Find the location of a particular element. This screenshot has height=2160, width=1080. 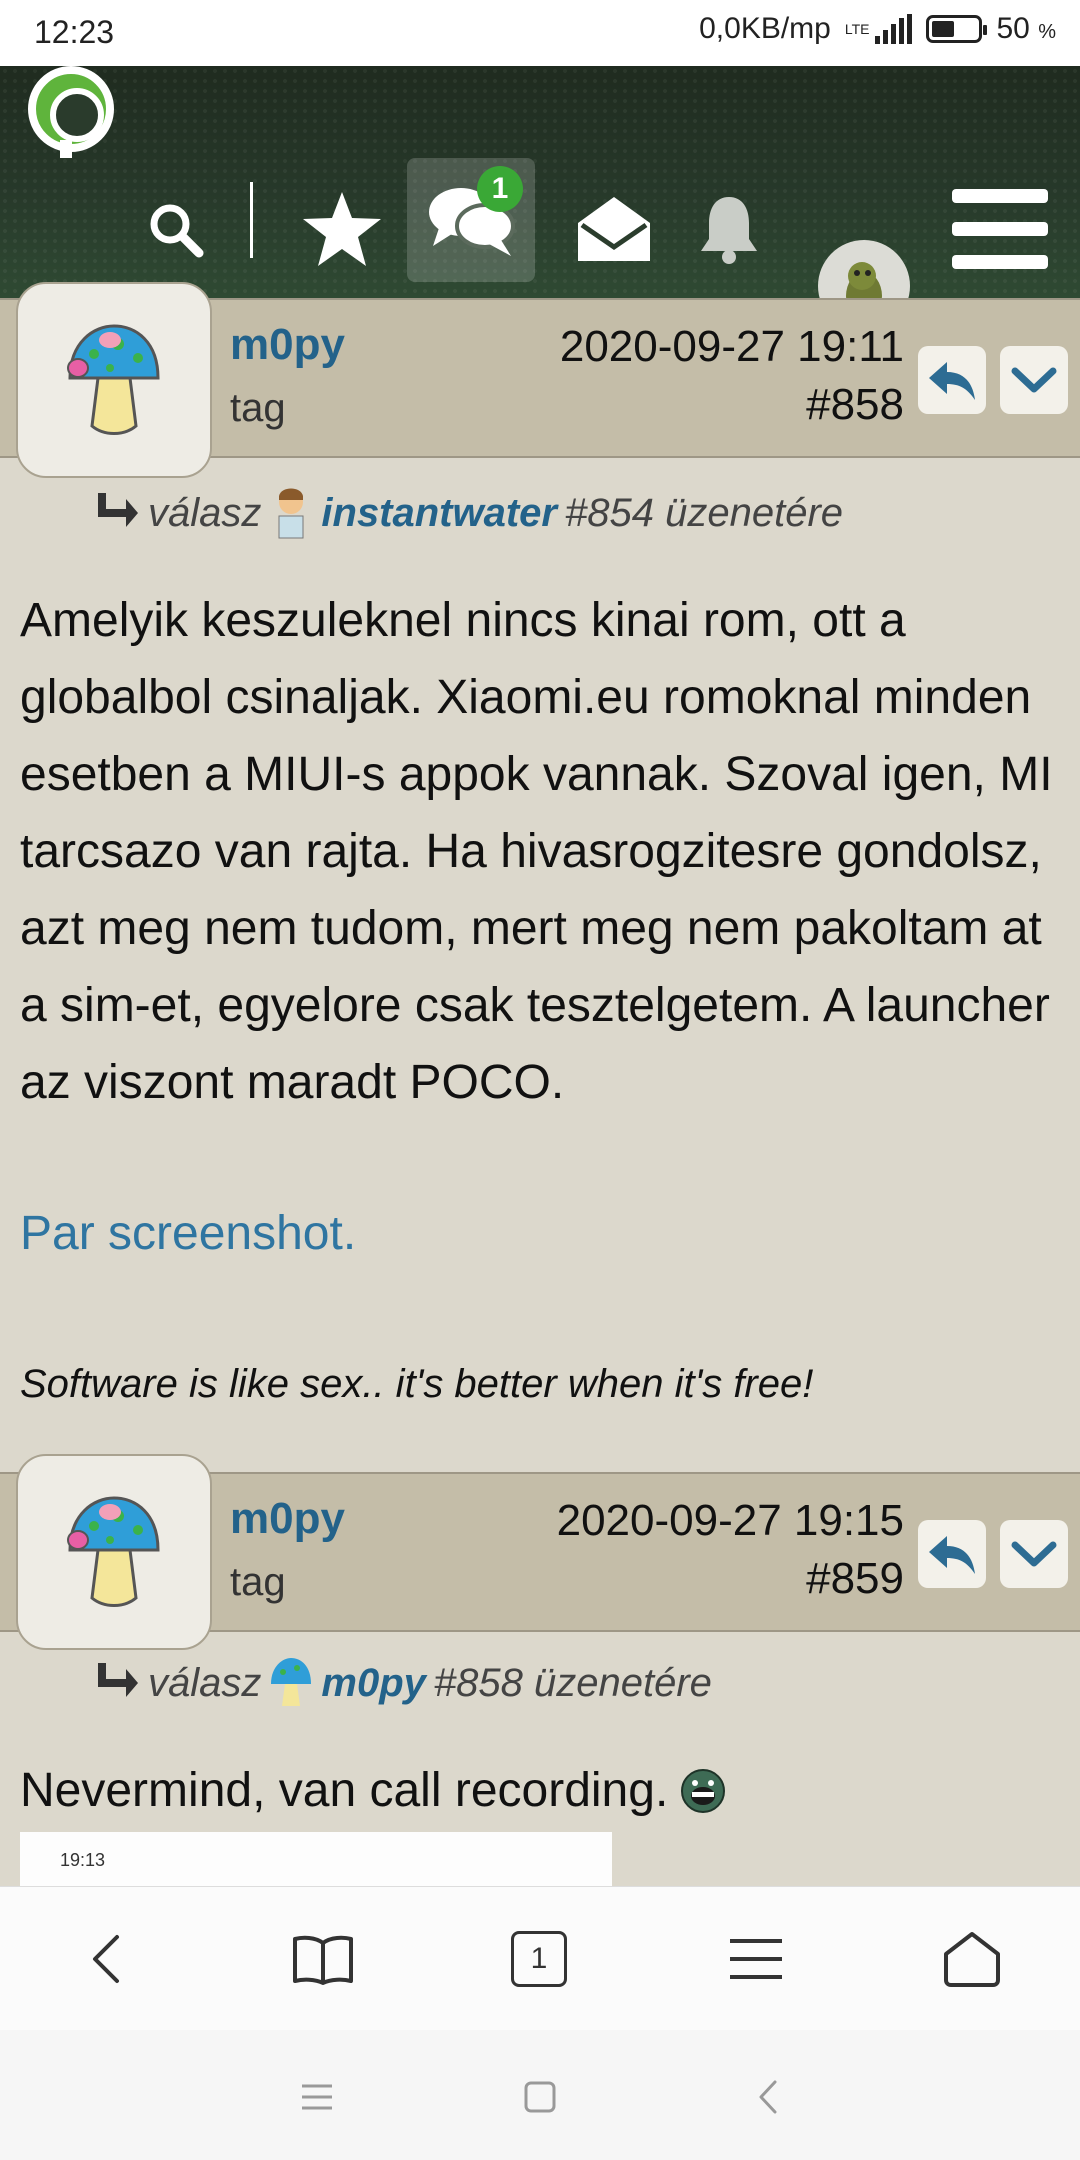

system-navigation-bar is located at coordinates (540, 2095).